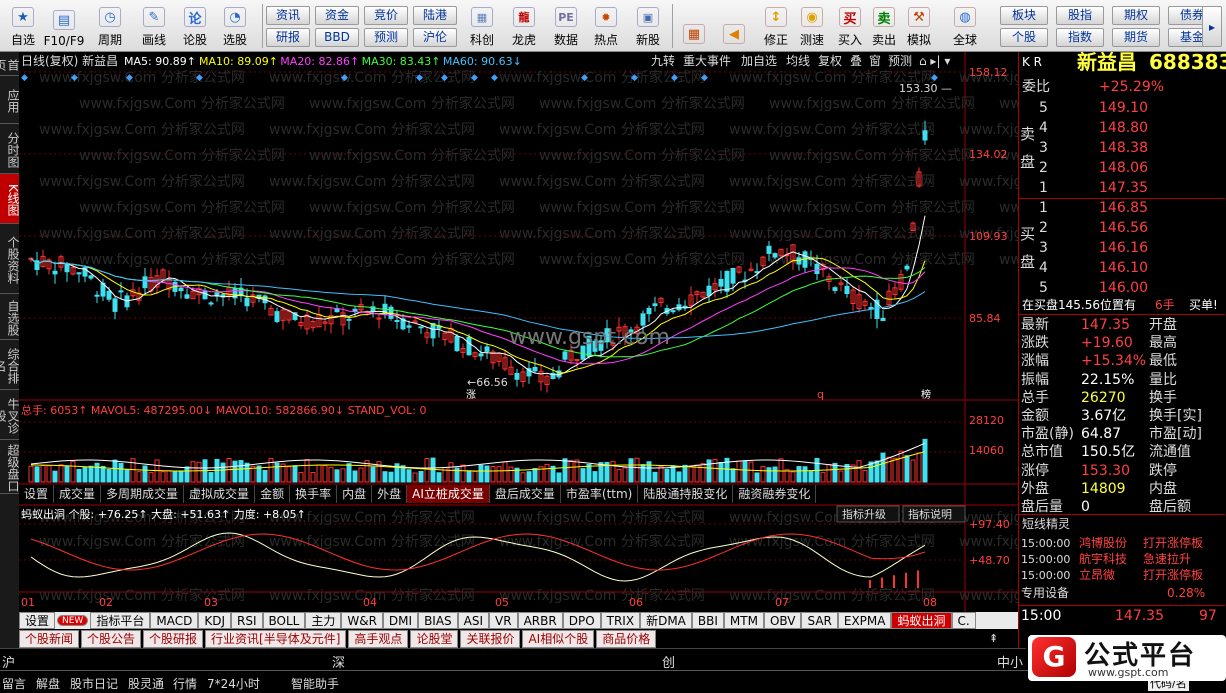 This screenshot has height=693, width=1226. I want to click on leftnav-item: K线图, so click(10, 199).